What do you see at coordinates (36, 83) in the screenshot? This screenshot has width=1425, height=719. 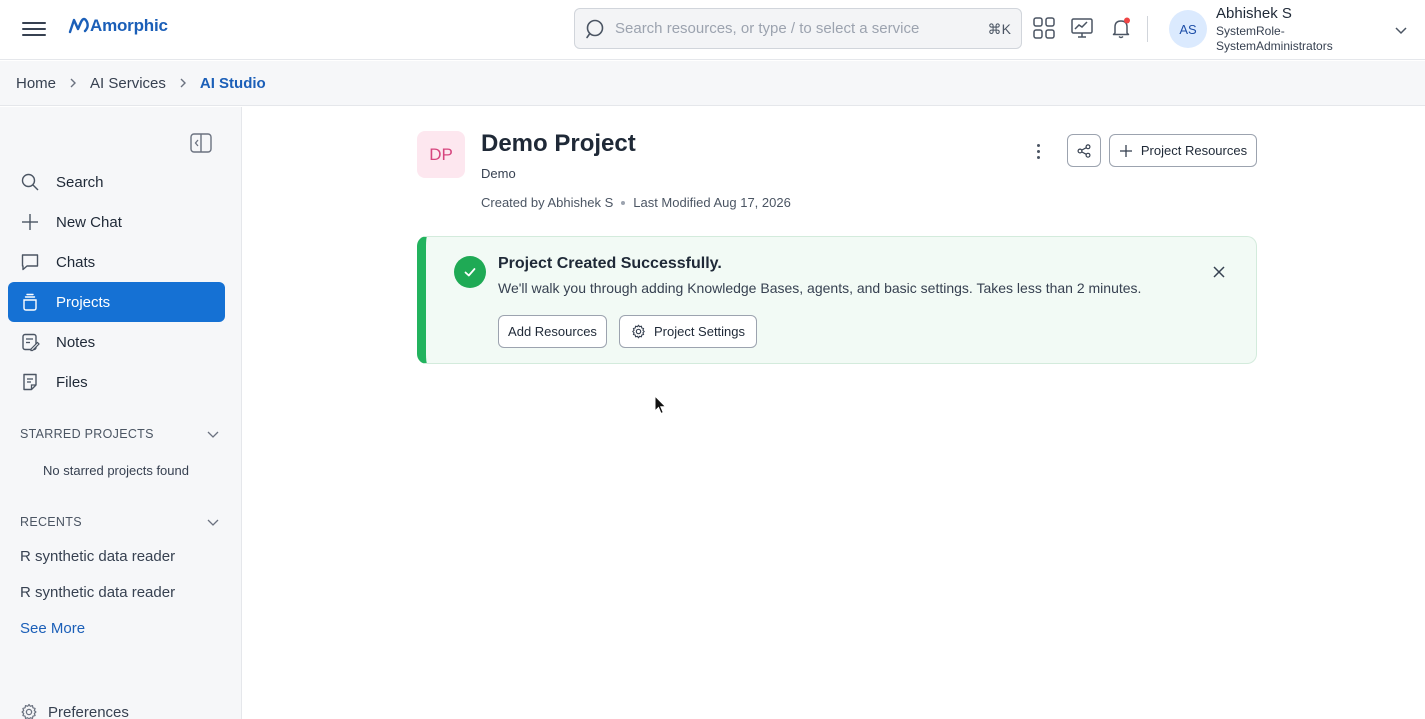 I see `breadcrumb-home: Home` at bounding box center [36, 83].